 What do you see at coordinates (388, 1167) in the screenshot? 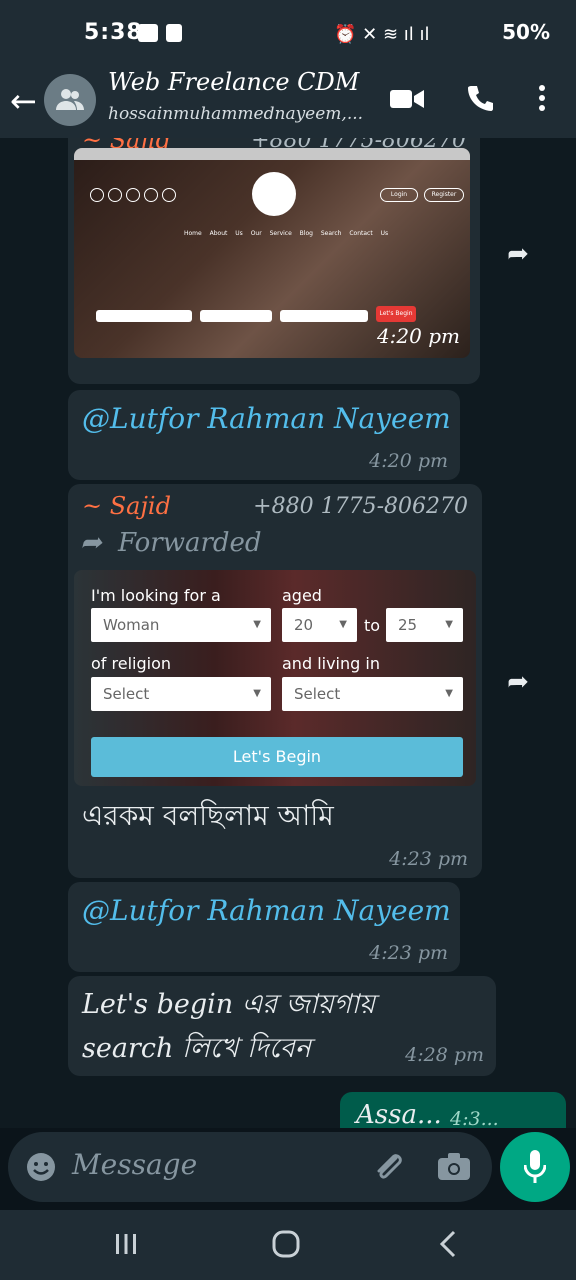
I see `attach-icon` at bounding box center [388, 1167].